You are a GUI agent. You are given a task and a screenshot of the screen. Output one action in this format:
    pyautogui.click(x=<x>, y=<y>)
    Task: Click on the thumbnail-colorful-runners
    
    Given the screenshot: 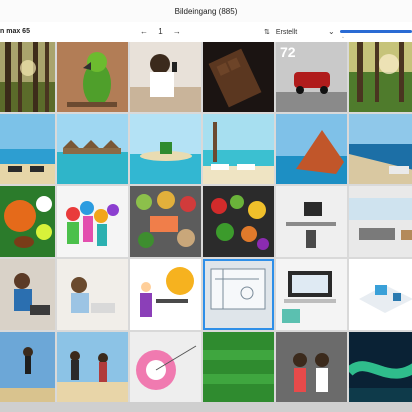 What is the action you would take?
    pyautogui.click(x=92, y=221)
    